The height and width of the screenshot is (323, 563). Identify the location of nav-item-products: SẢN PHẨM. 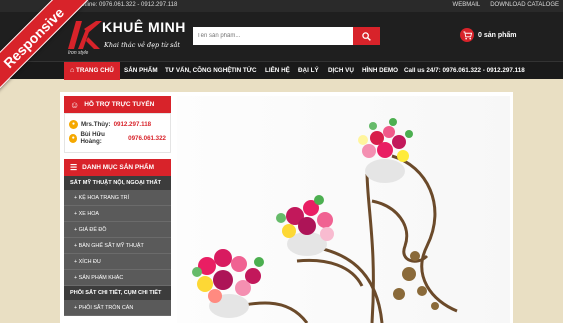
(141, 71).